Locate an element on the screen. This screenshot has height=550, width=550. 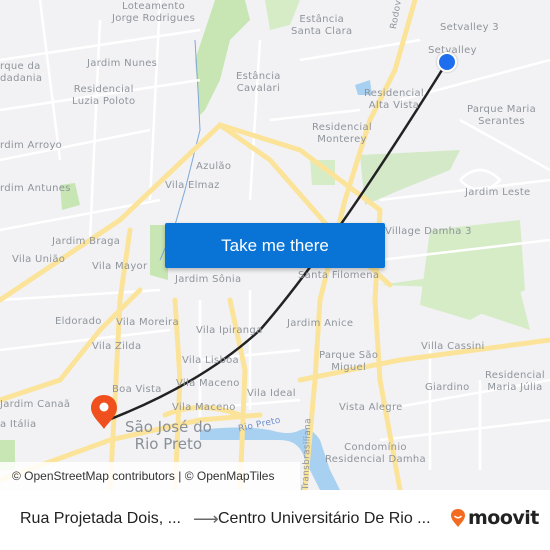
map-label: Villa Cassini is located at coordinates (453, 346).